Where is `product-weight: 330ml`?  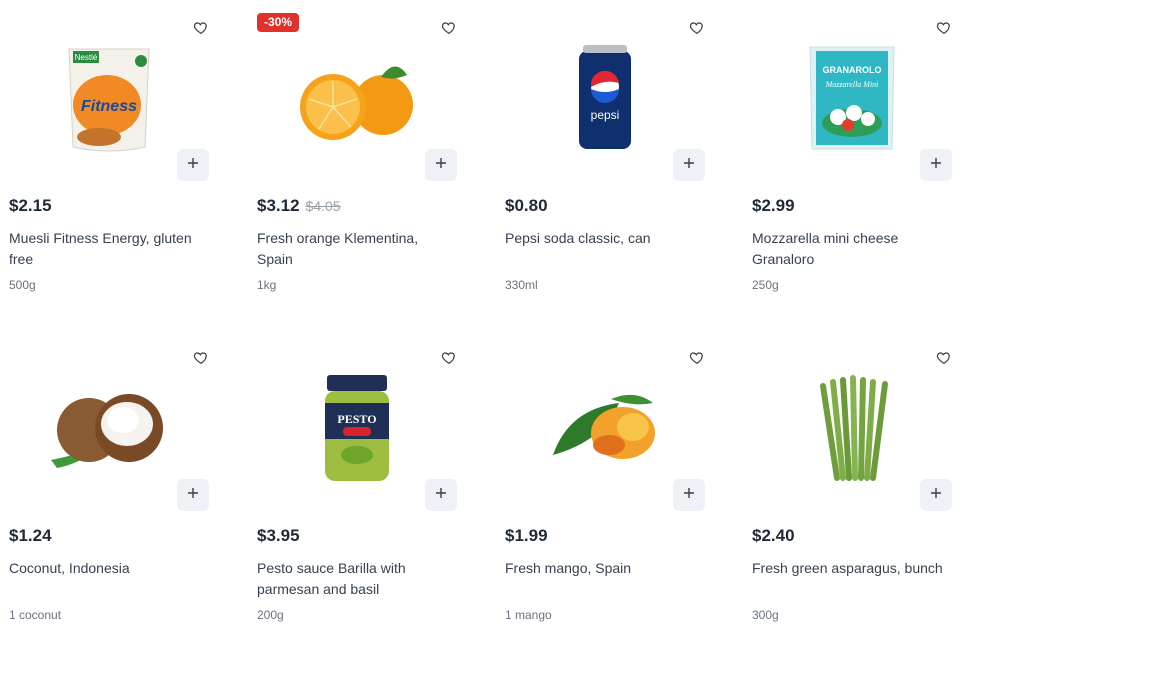
product-weight: 330ml is located at coordinates (521, 285).